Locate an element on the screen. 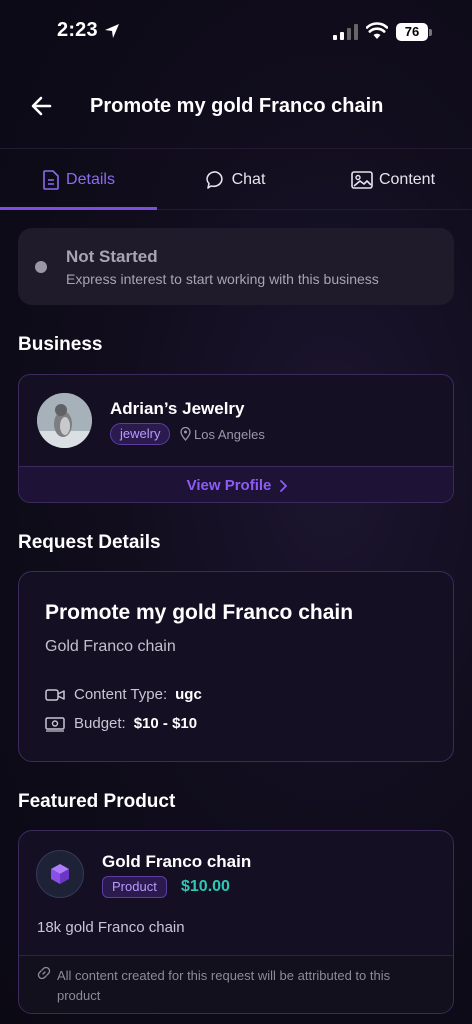 This screenshot has height=1024, width=472. tab-bar: Details Chat Content is located at coordinates (236, 179).